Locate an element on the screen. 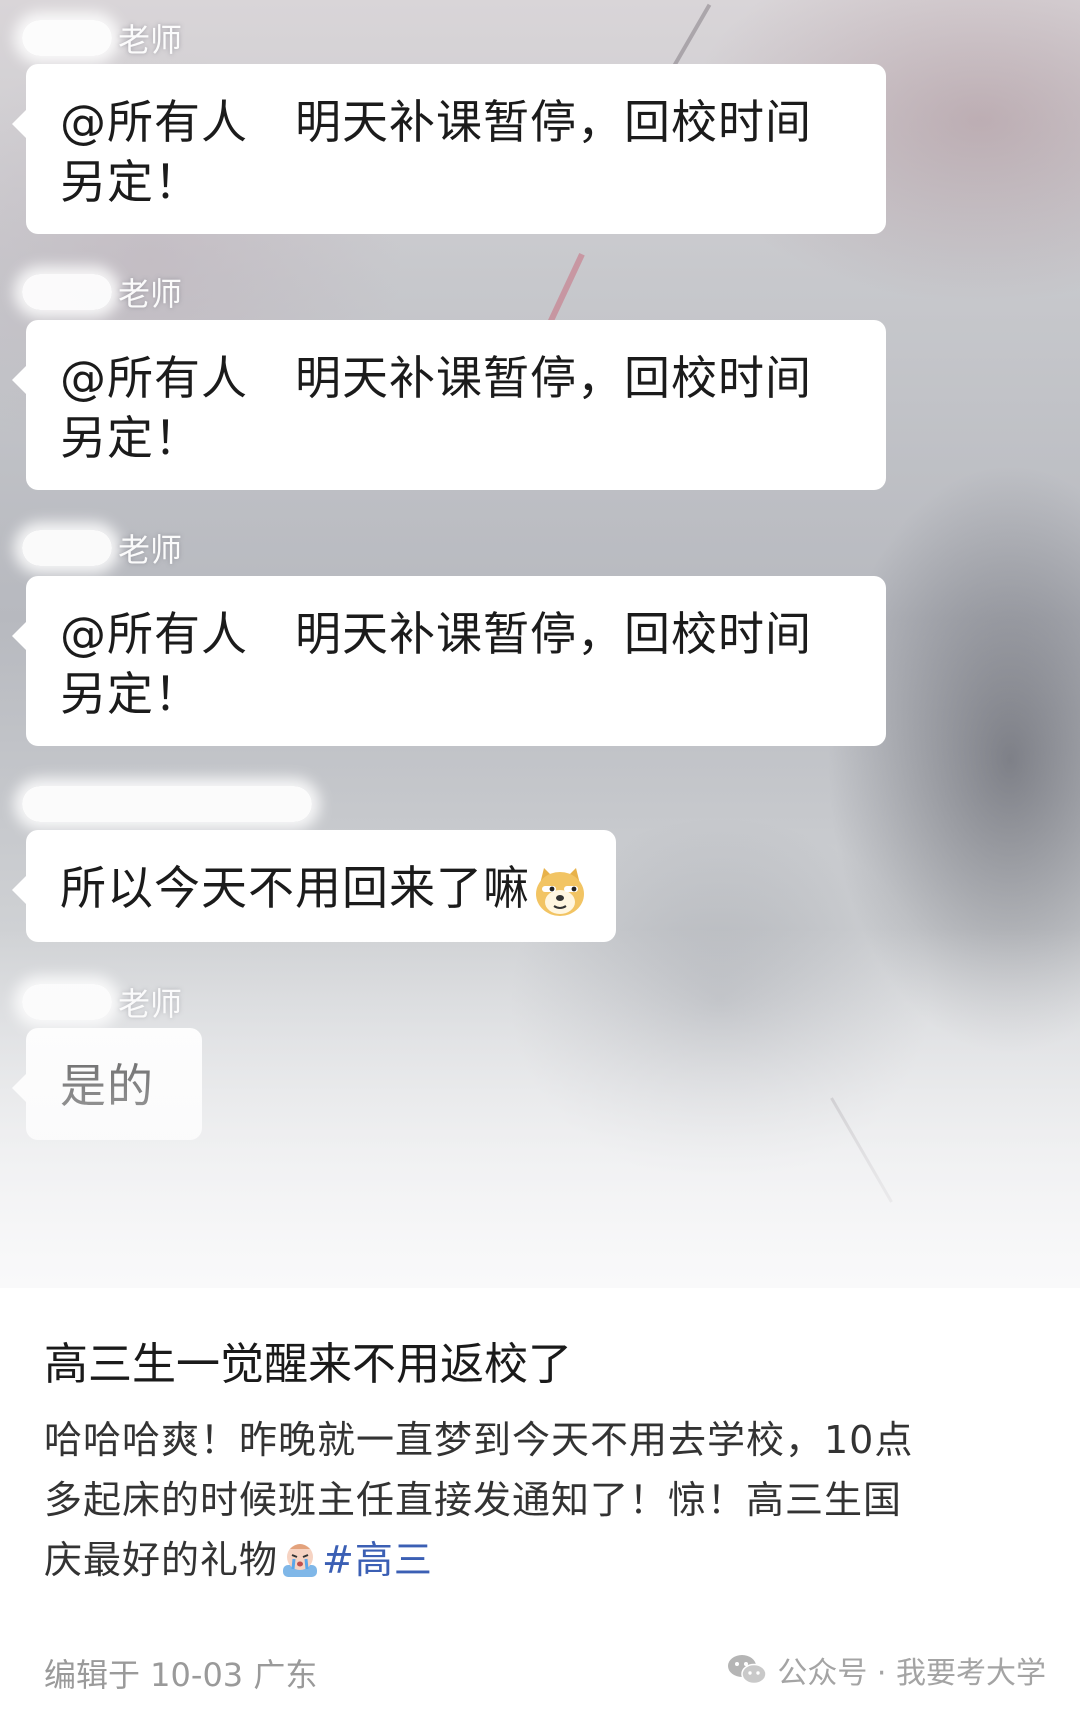  wechat-icon is located at coordinates (748, 1670).